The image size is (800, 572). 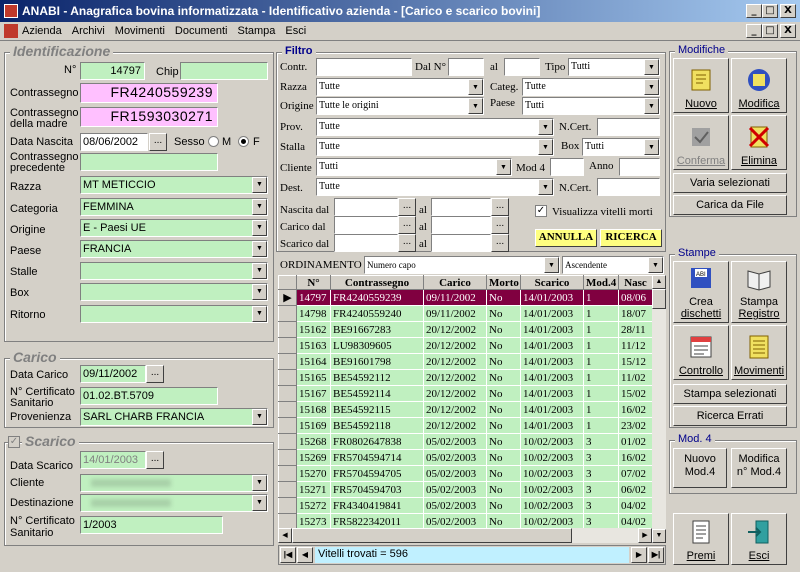 I want to click on minimize-button: _, so click(x=754, y=11).